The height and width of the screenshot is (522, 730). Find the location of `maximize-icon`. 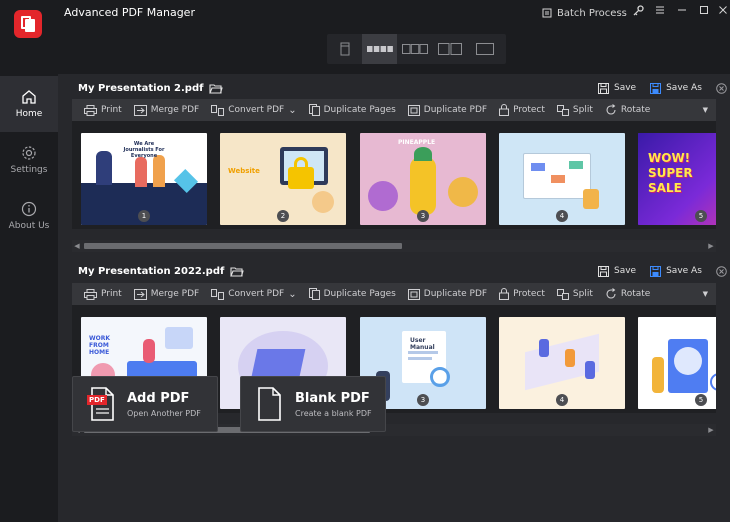

maximize-icon is located at coordinates (704, 12).